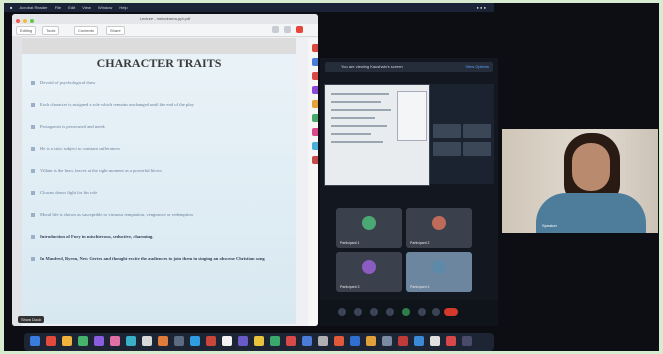 Image resolution: width=663 pixels, height=354 pixels. I want to click on page-thumbnail-strip, so click(17, 181).